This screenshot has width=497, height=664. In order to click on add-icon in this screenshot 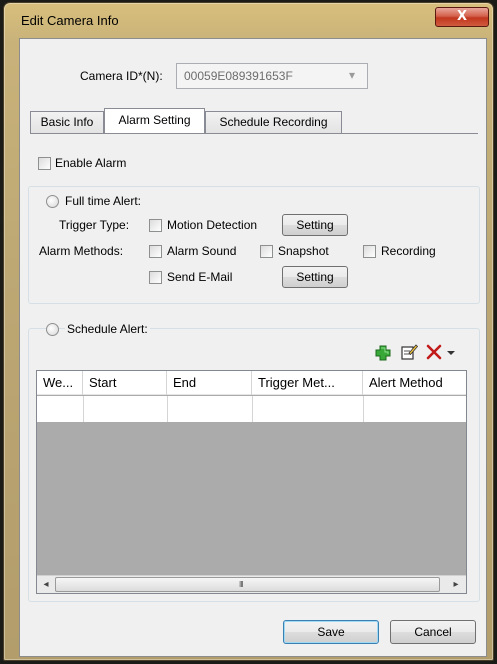, I will do `click(383, 353)`.